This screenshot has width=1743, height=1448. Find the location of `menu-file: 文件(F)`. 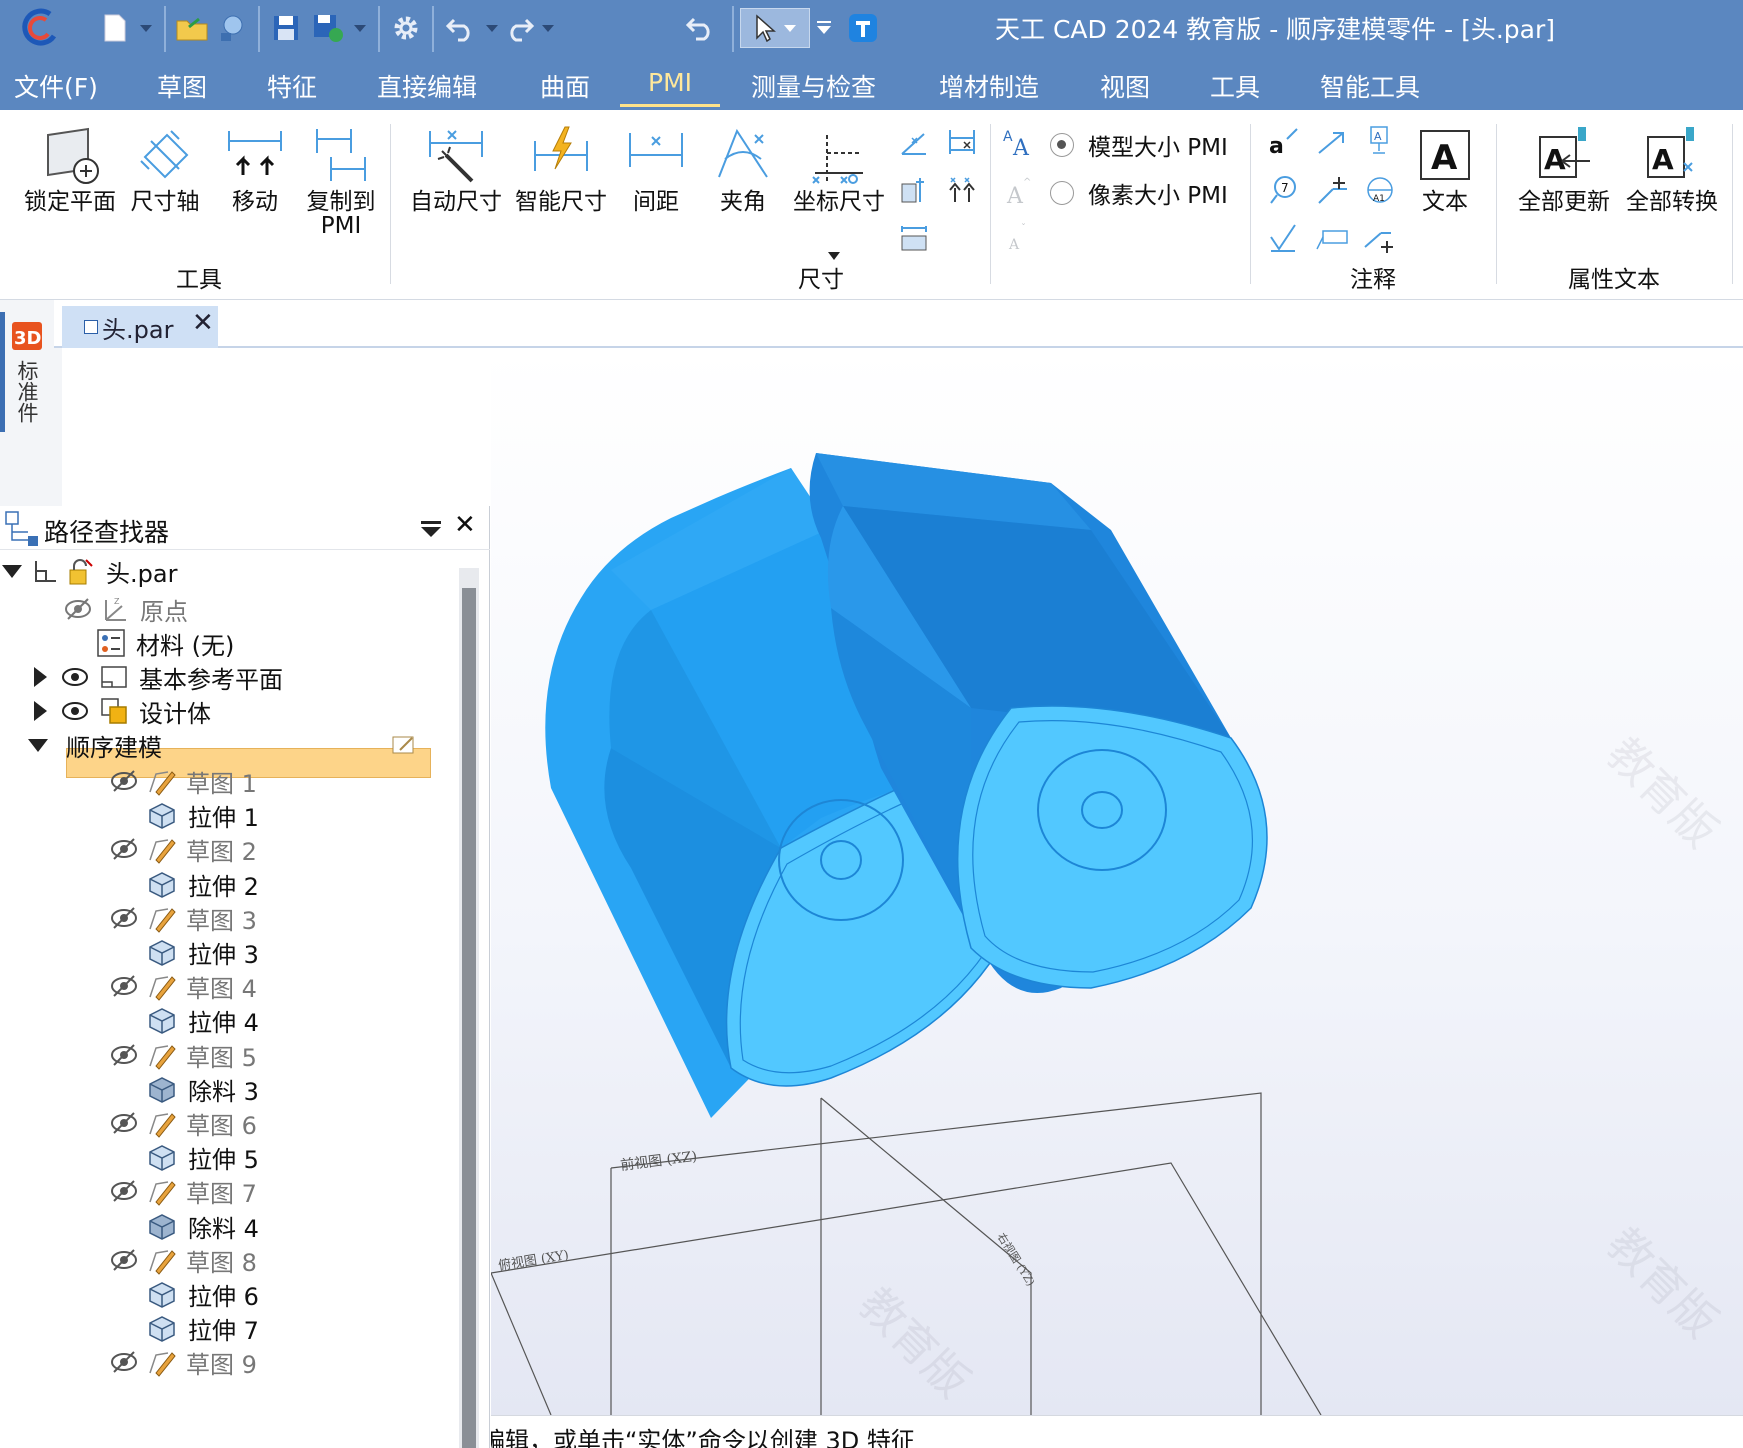

menu-file: 文件(F) is located at coordinates (56, 86).